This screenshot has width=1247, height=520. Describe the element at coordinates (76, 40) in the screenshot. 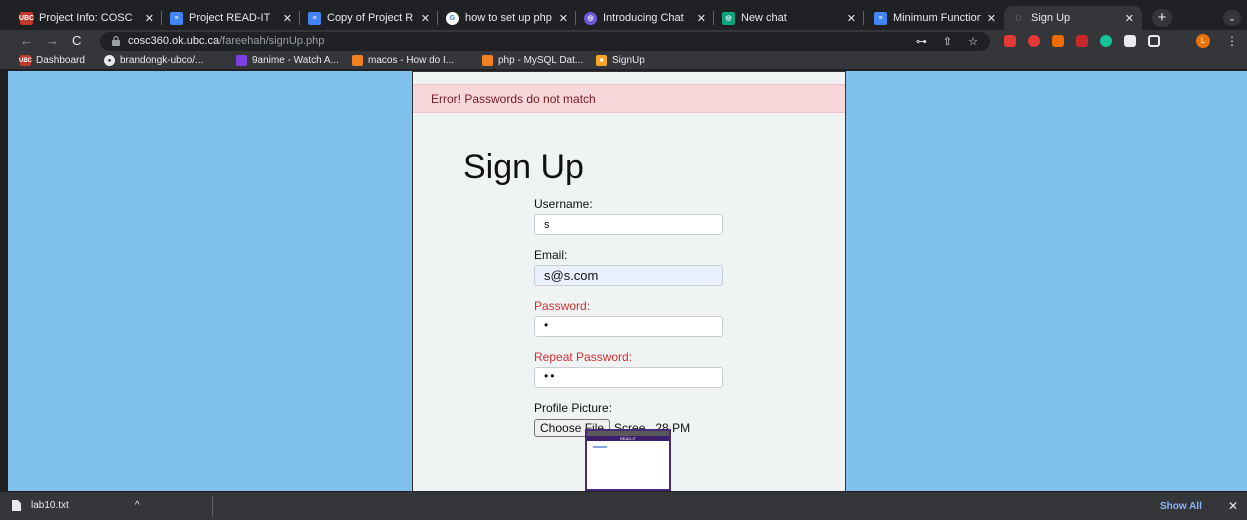

I see `reload-icon: C` at that location.